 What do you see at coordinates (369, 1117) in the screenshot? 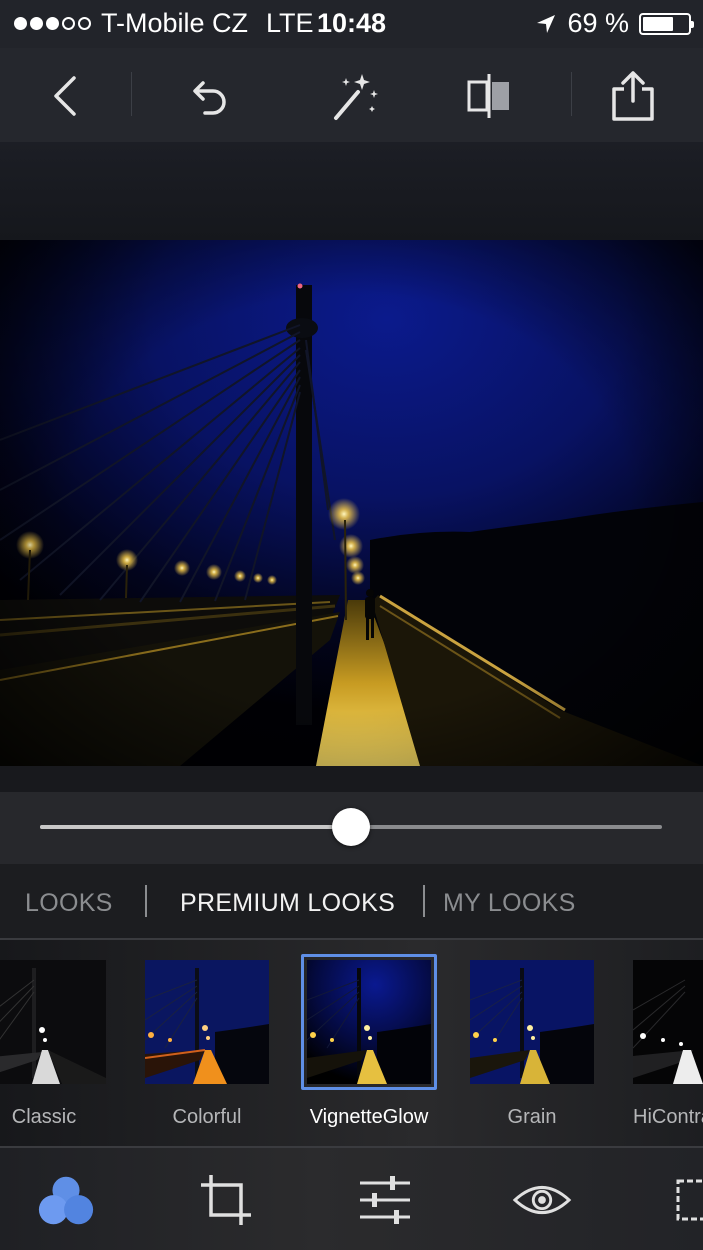
I see `look-label: VignetteGlow` at bounding box center [369, 1117].